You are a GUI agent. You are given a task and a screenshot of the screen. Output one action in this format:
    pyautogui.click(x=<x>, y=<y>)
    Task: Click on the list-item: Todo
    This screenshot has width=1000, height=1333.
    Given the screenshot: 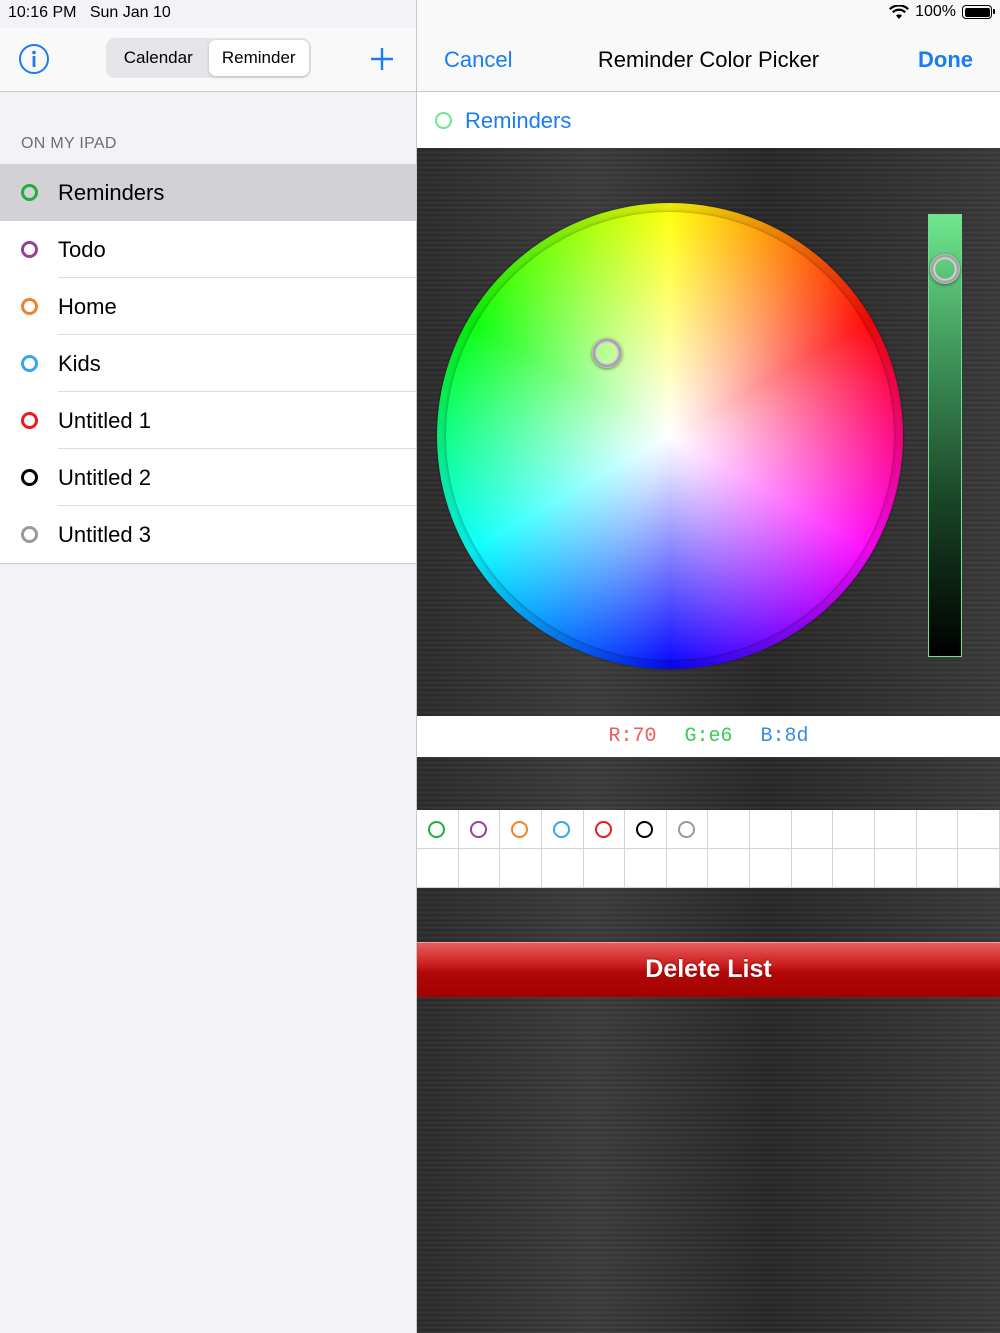 What is the action you would take?
    pyautogui.click(x=208, y=249)
    